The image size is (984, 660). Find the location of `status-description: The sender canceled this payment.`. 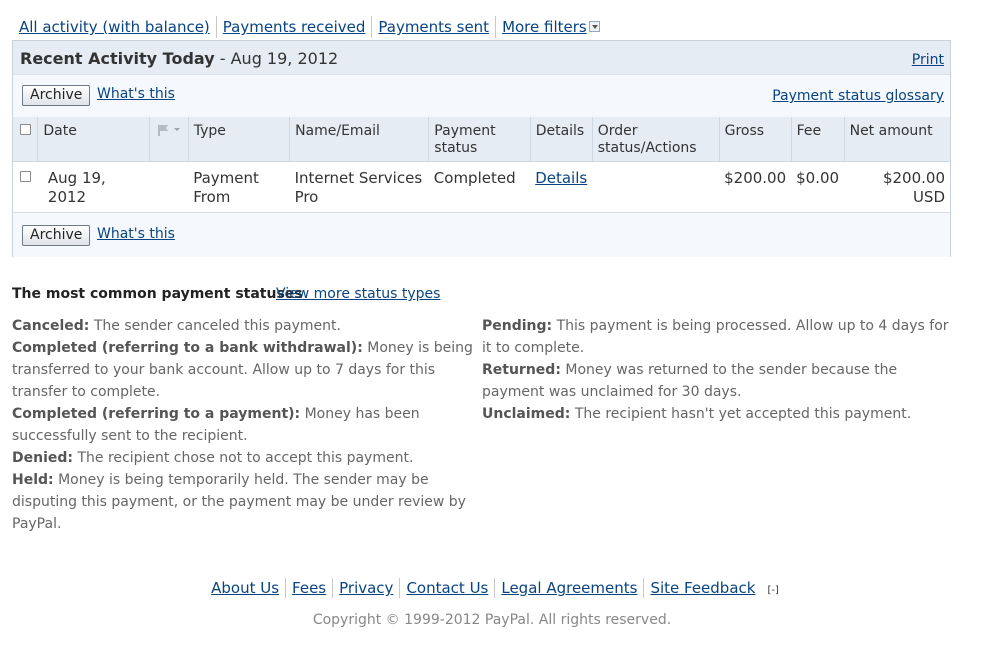

status-description: The sender canceled this payment. is located at coordinates (215, 326).